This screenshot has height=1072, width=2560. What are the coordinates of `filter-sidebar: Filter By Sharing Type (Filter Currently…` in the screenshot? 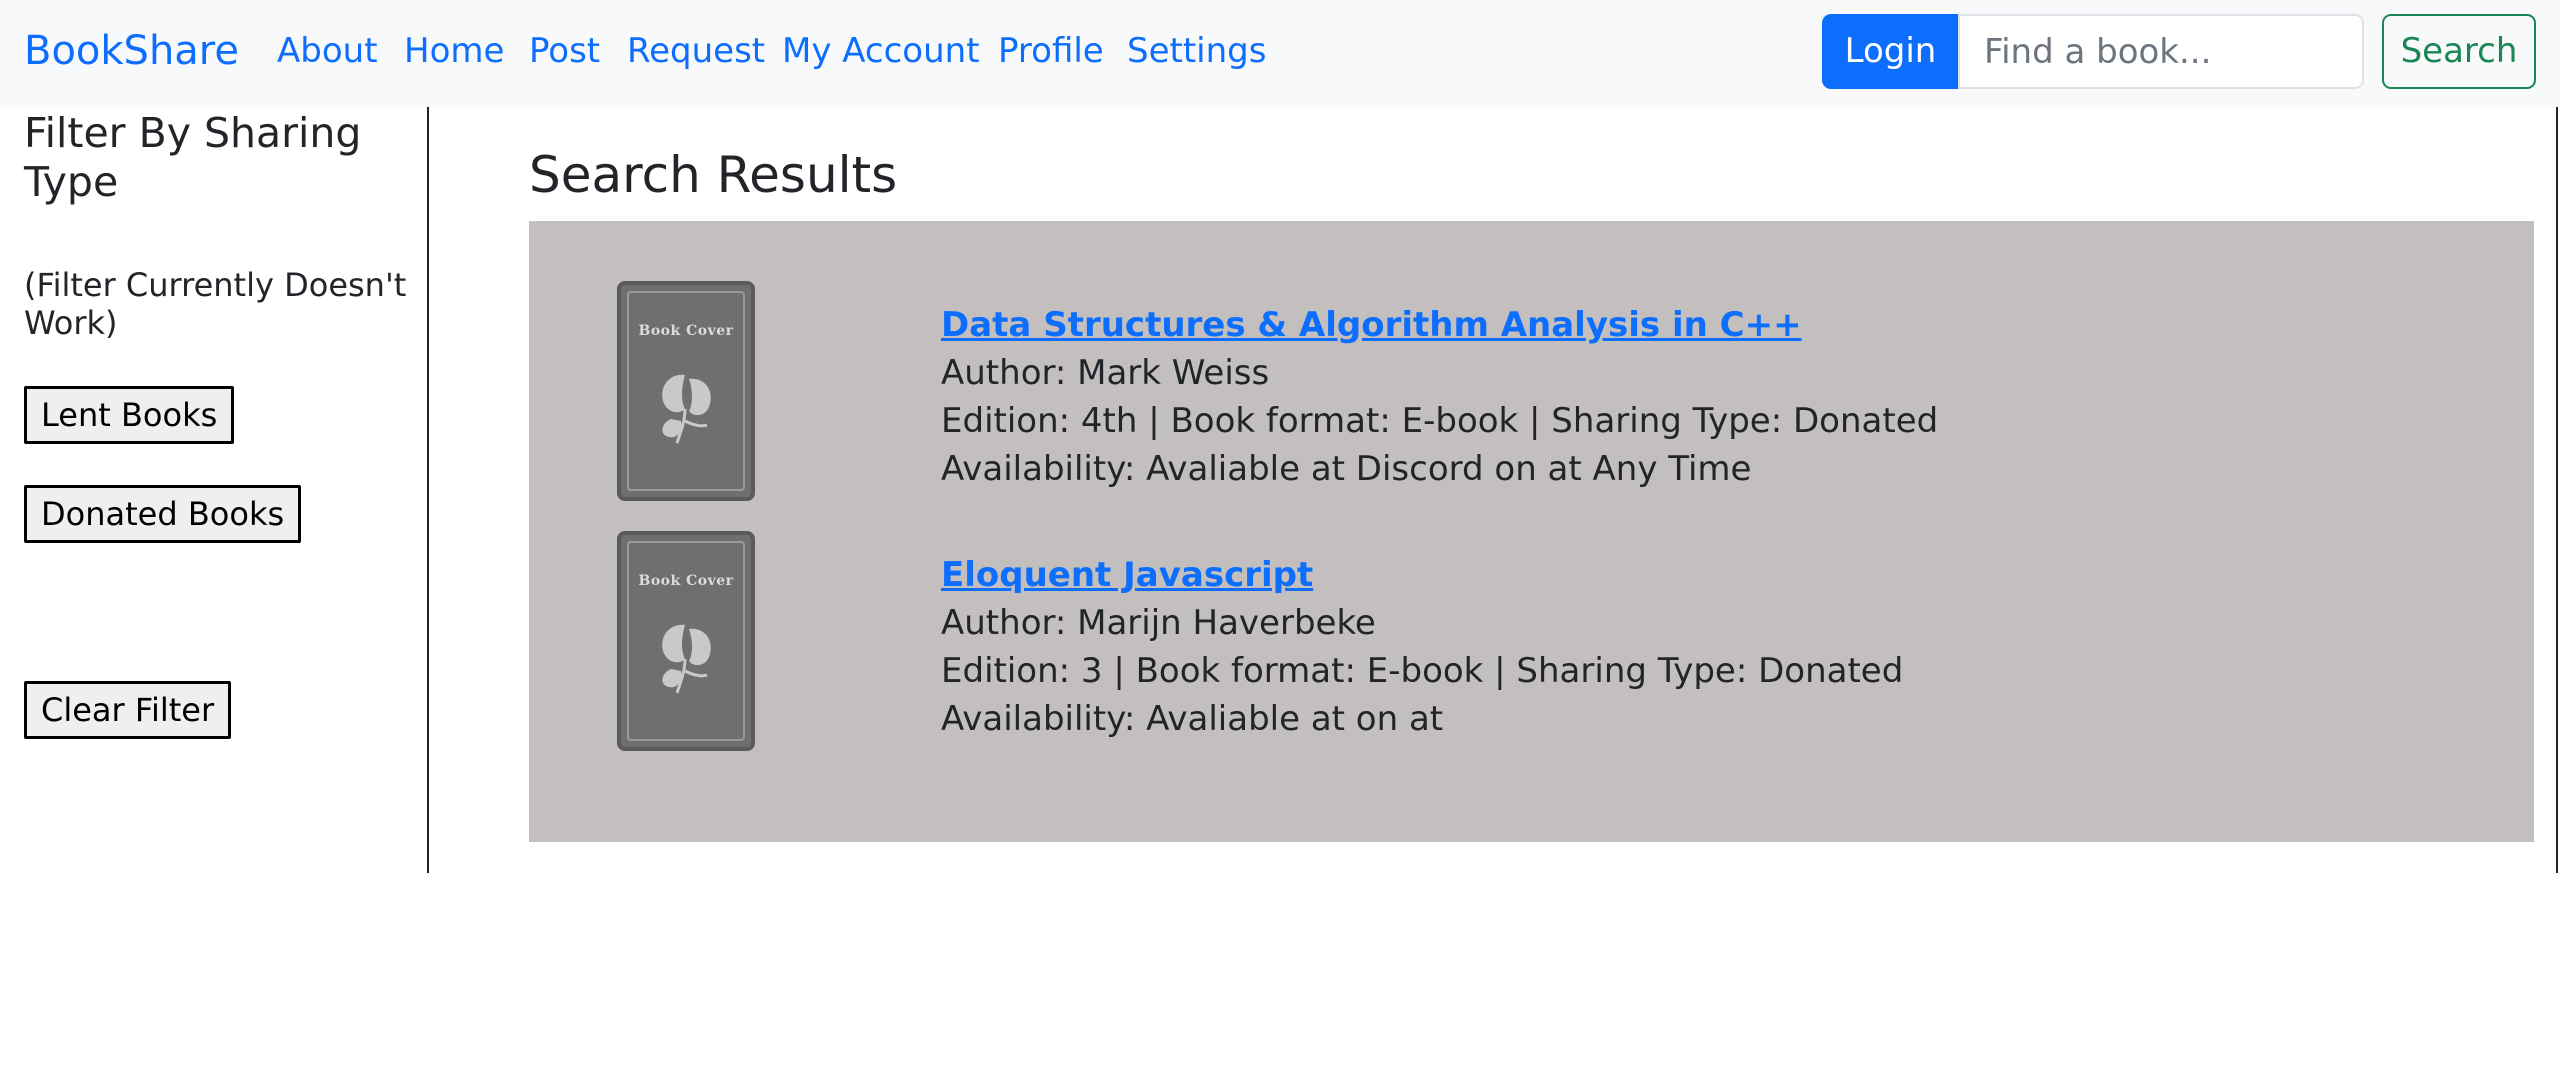 It's located at (214, 490).